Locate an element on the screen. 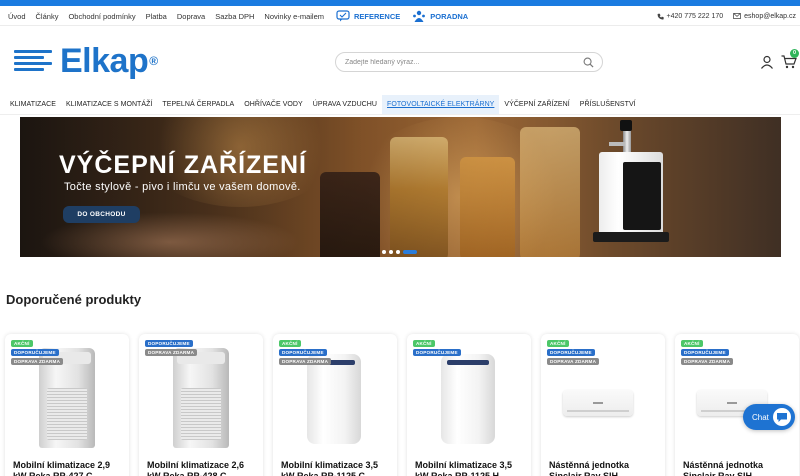 The height and width of the screenshot is (476, 800). product-name: Mobilní klimatizace 2,9 kW Reka RP-427 C is located at coordinates (69, 468).